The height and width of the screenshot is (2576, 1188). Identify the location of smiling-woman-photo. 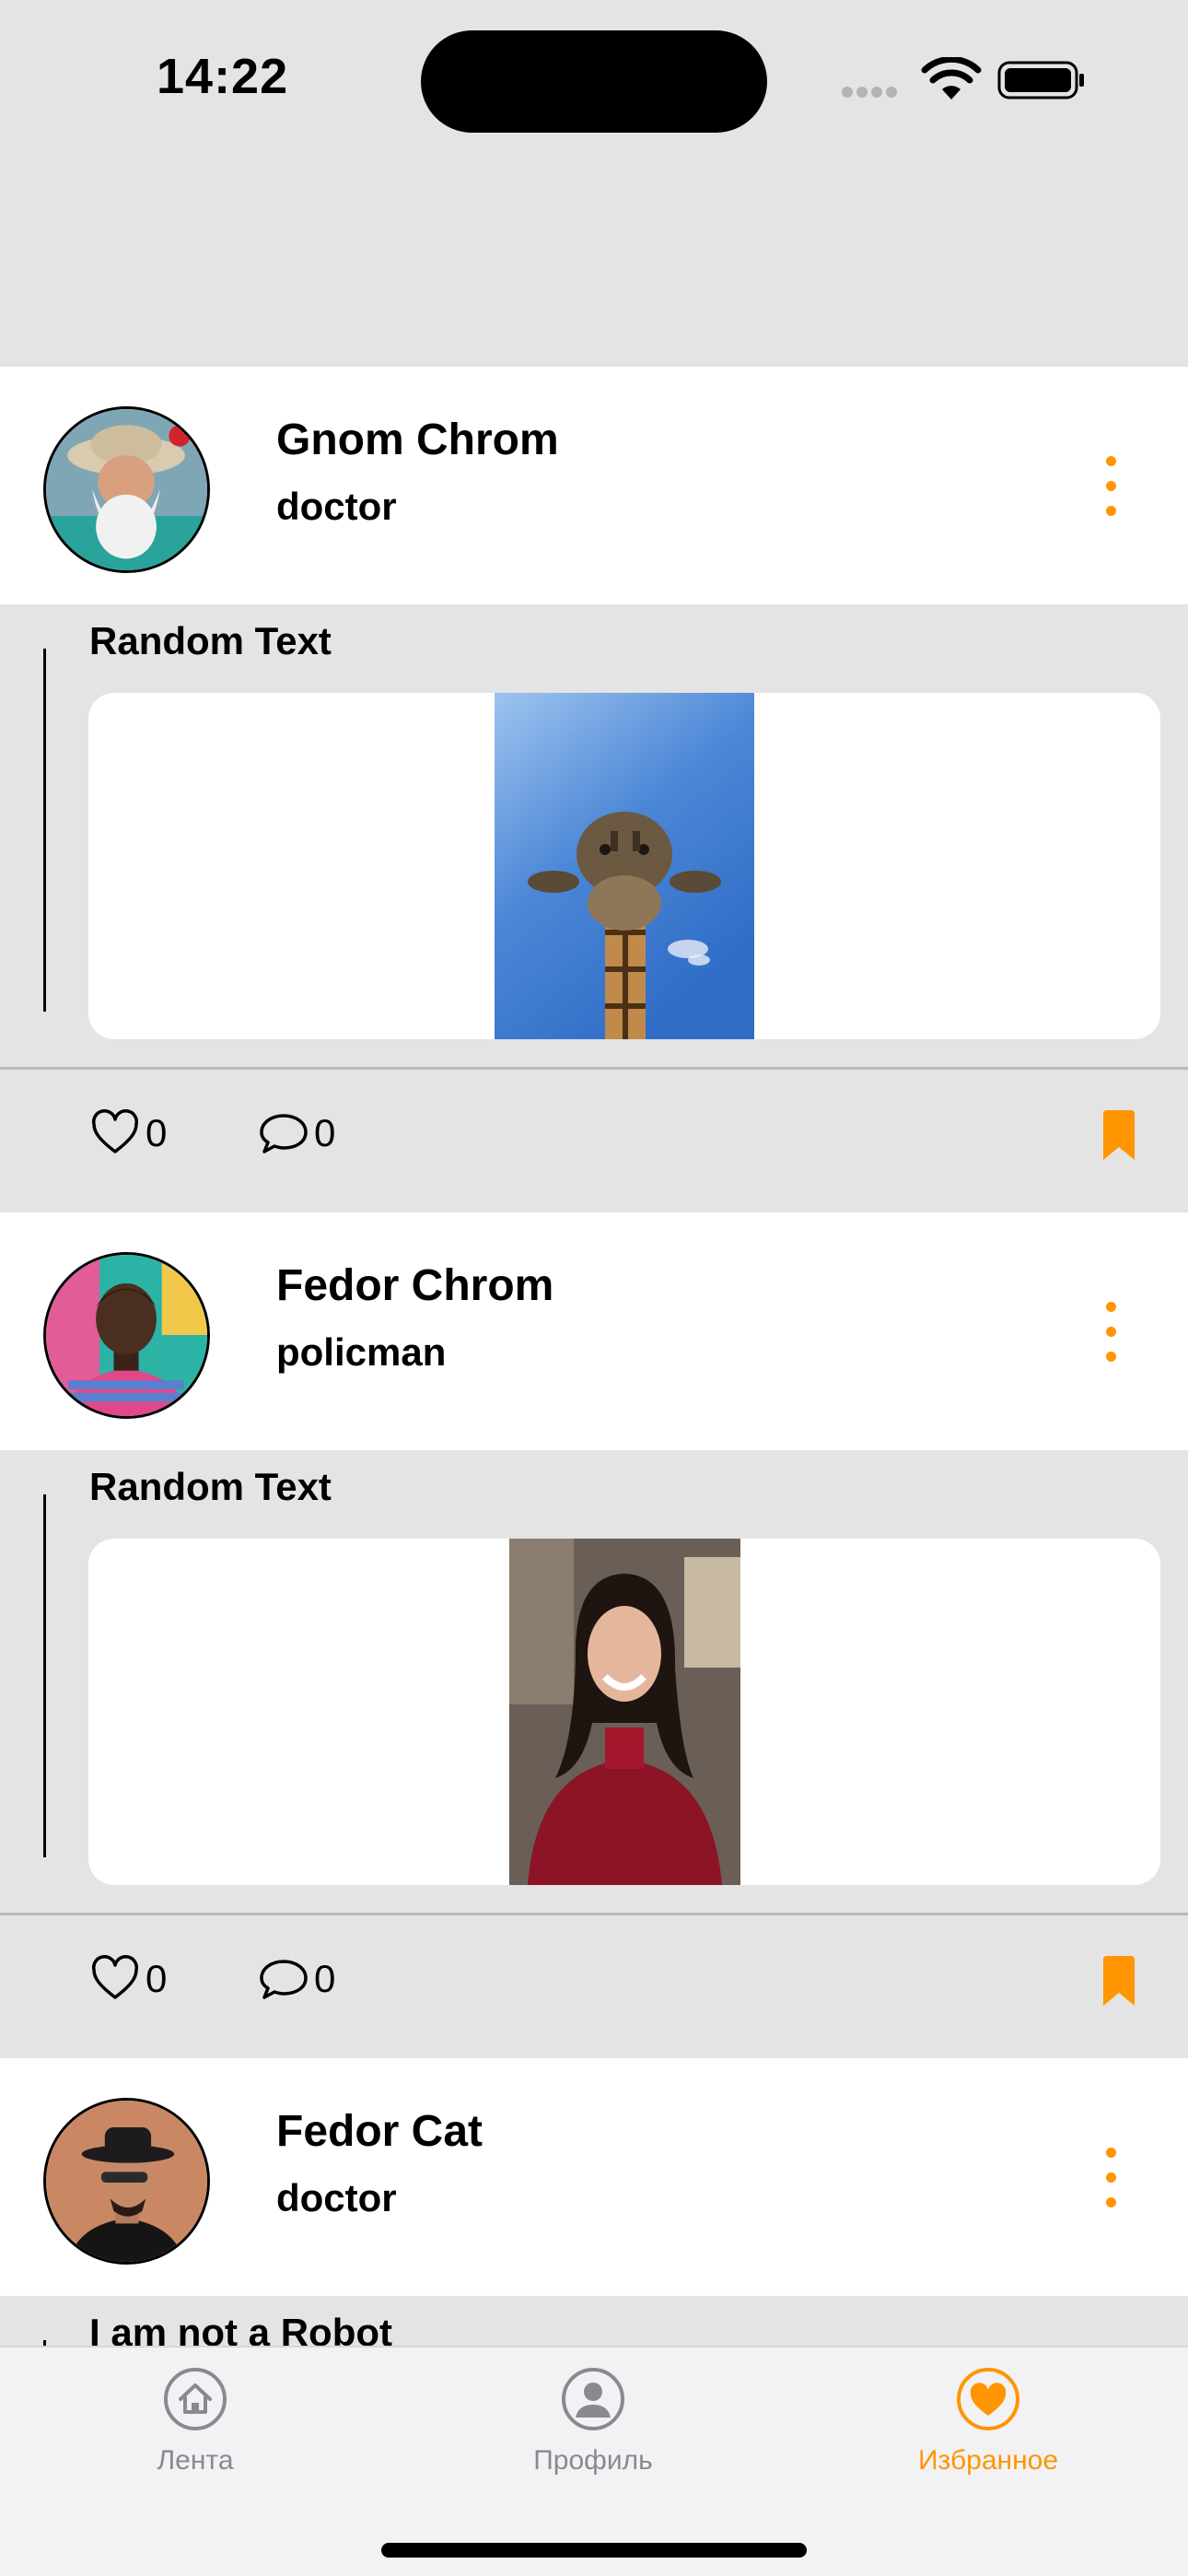
(624, 1712).